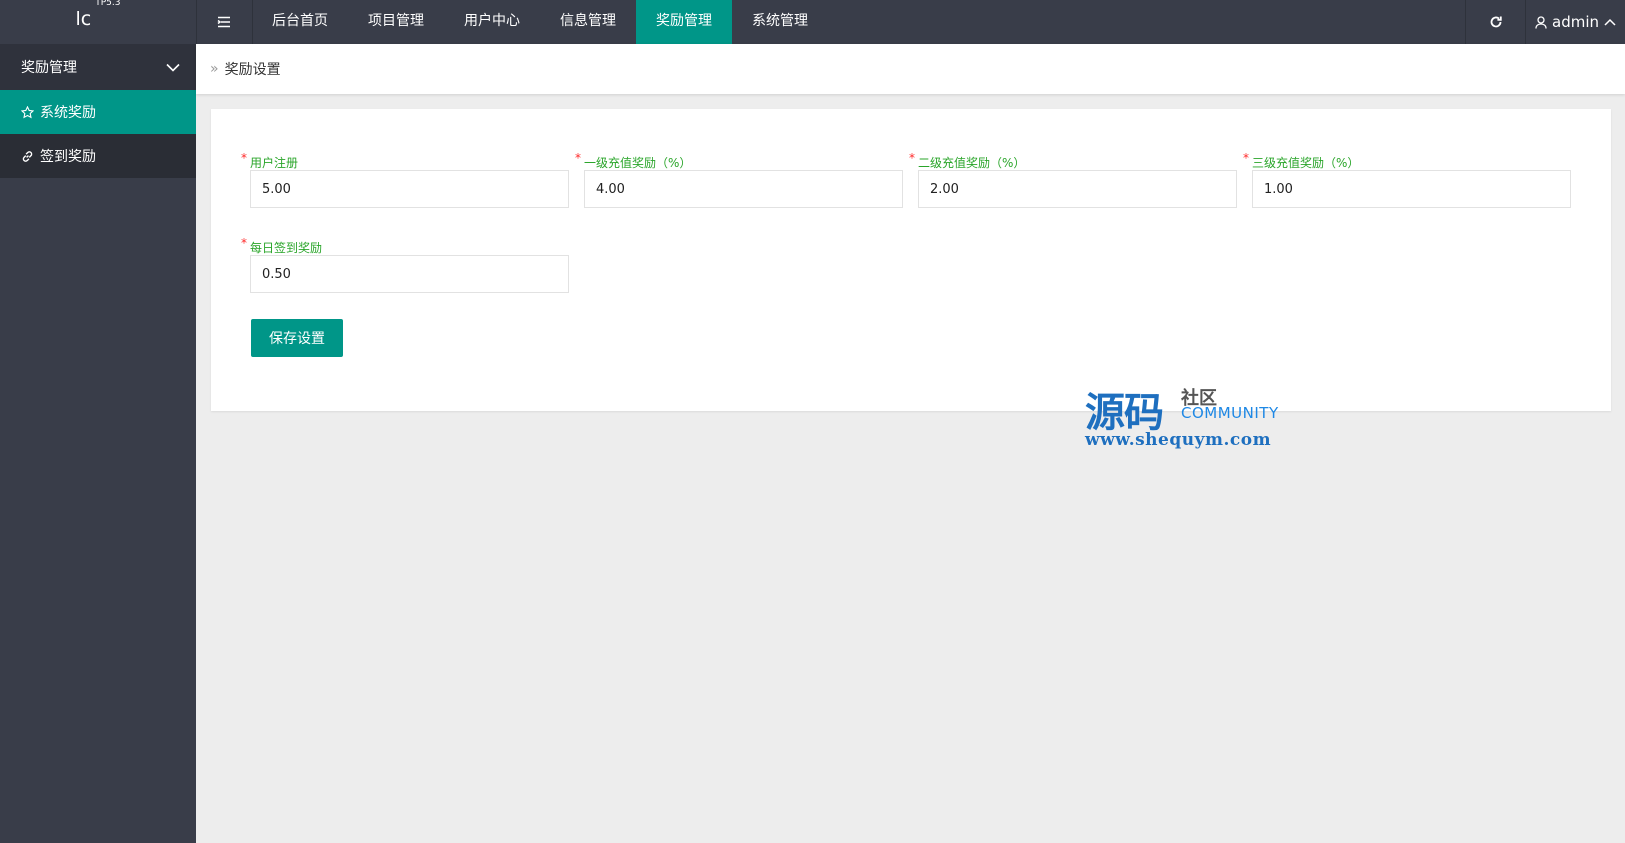 The width and height of the screenshot is (1625, 843). What do you see at coordinates (27, 111) in the screenshot?
I see `star-icon` at bounding box center [27, 111].